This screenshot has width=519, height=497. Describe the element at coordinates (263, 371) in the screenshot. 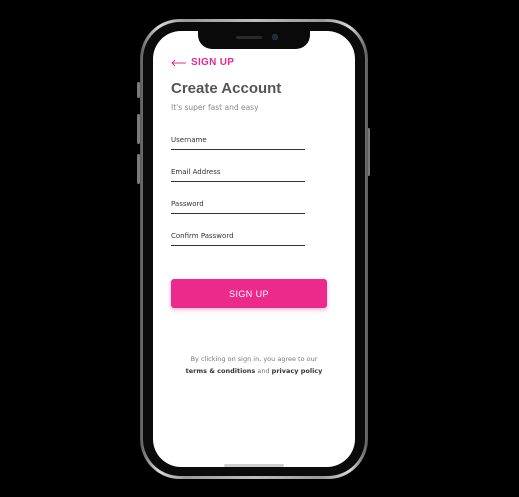

I see `terms-joiner: and` at that location.